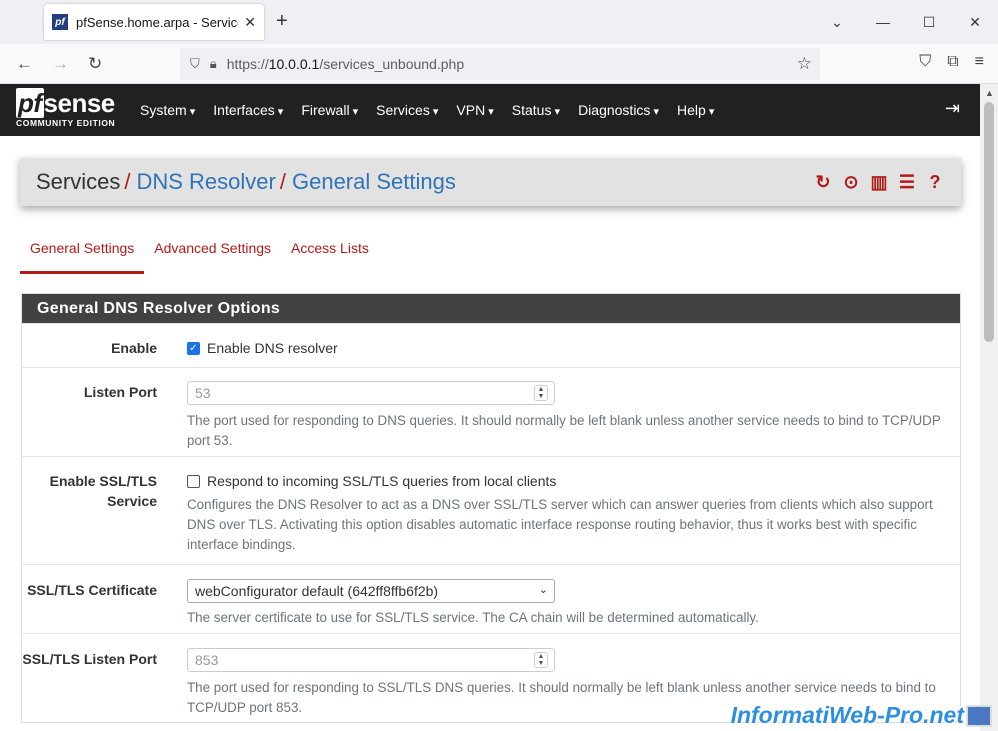 The width and height of the screenshot is (998, 731). I want to click on enable-checkbox-label: Enable DNS resolver, so click(272, 348).